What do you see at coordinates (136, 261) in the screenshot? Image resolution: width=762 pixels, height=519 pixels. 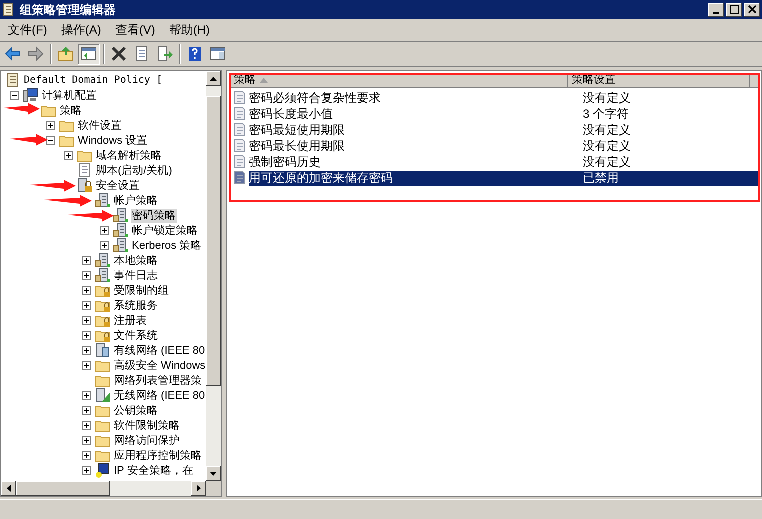 I see `tree-item: 本地策略` at bounding box center [136, 261].